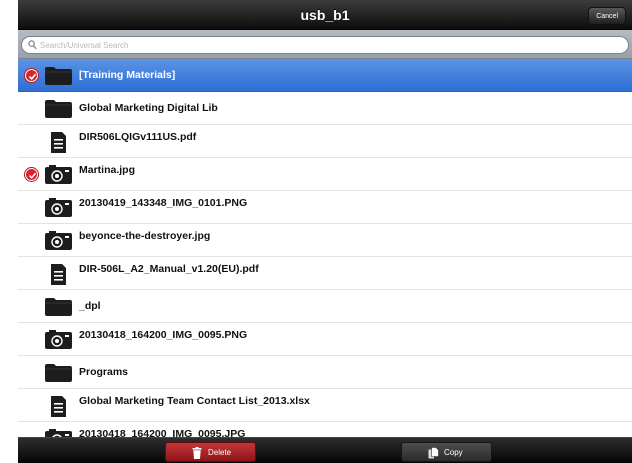 The width and height of the screenshot is (632, 463). I want to click on trash-icon, so click(197, 453).